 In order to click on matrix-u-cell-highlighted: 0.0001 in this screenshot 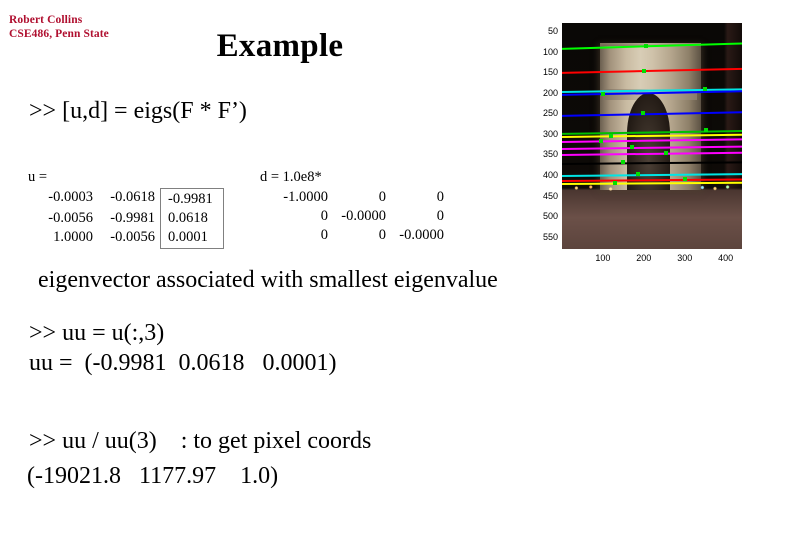, I will do `click(192, 238)`.